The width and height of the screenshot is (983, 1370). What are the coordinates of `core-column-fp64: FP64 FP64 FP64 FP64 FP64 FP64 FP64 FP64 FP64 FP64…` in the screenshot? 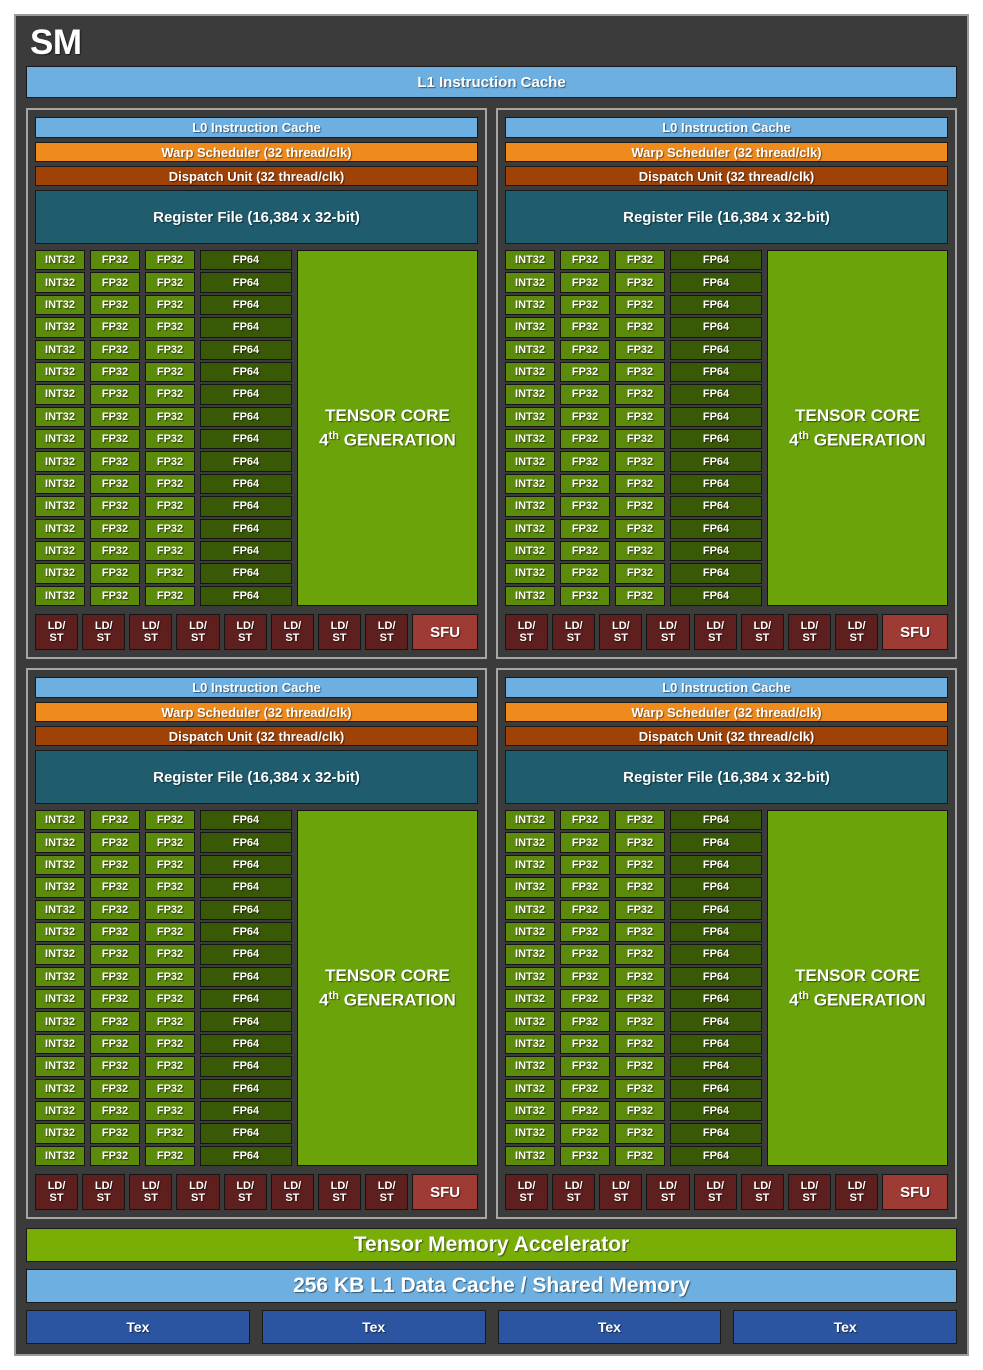 It's located at (246, 428).